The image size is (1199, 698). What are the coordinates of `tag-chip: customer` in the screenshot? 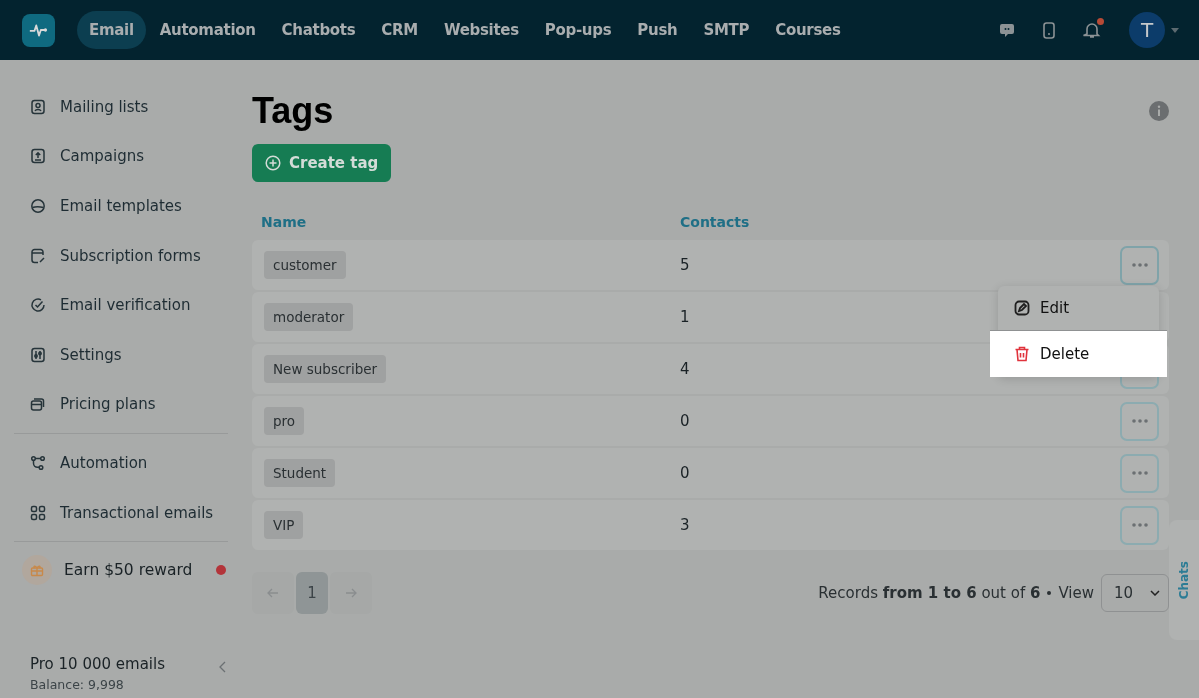 It's located at (305, 265).